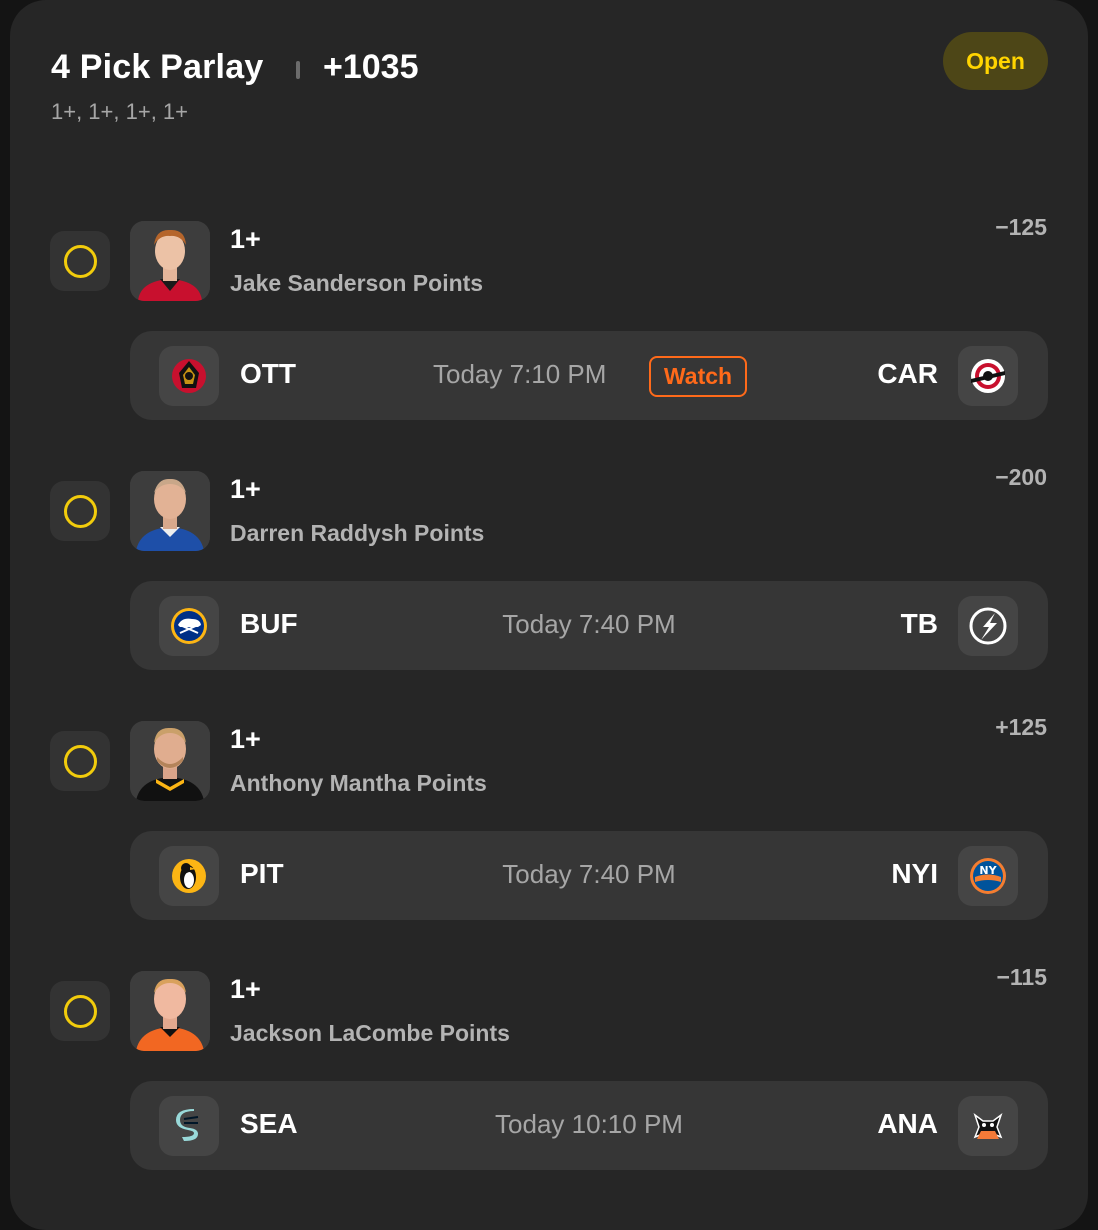 This screenshot has width=1098, height=1230. I want to click on pick-odds: +125, so click(1021, 727).